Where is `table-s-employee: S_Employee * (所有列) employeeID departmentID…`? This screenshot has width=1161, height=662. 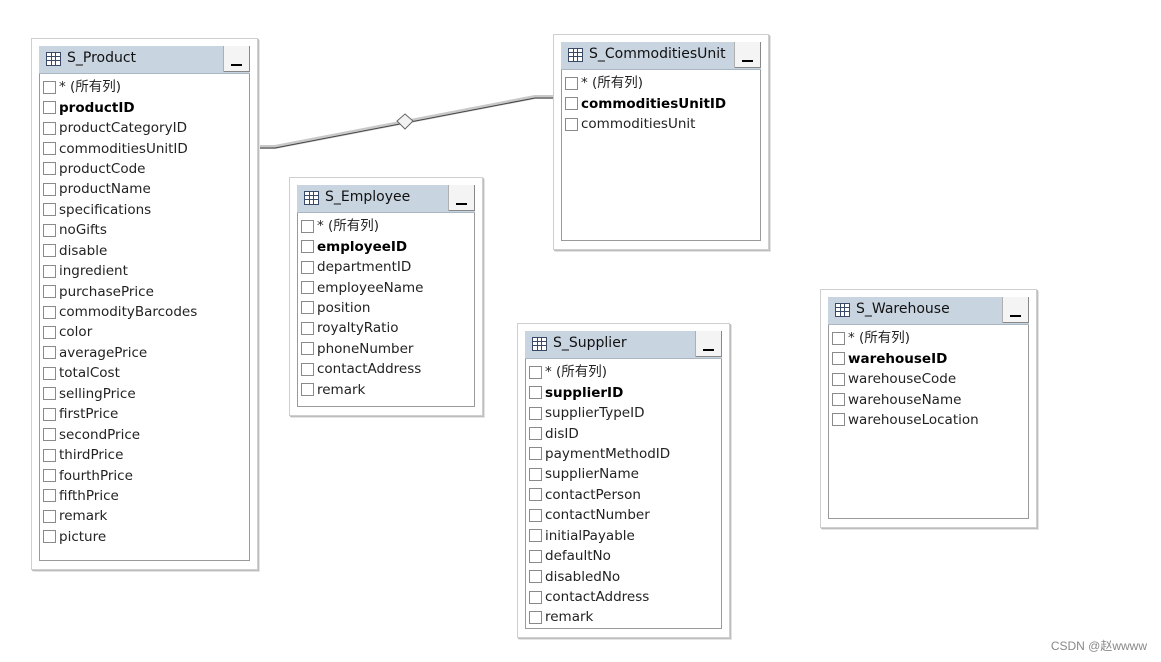
table-s-employee: S_Employee * (所有列) employeeID departmentID… is located at coordinates (386, 296).